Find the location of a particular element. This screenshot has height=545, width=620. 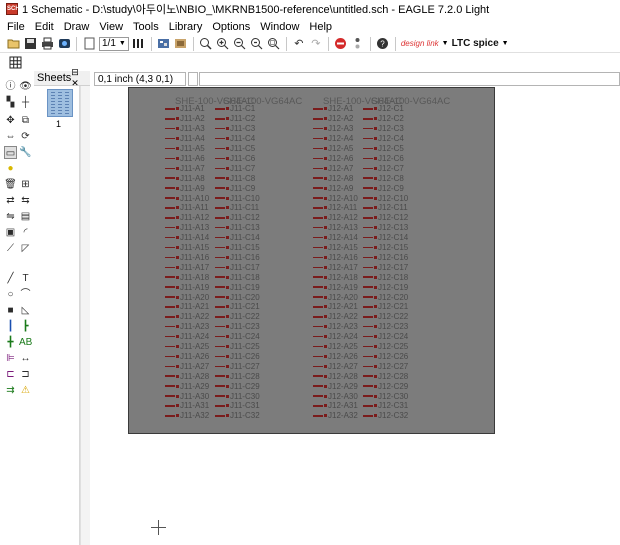

polygon-icon: ◺ is located at coordinates (25, 310).